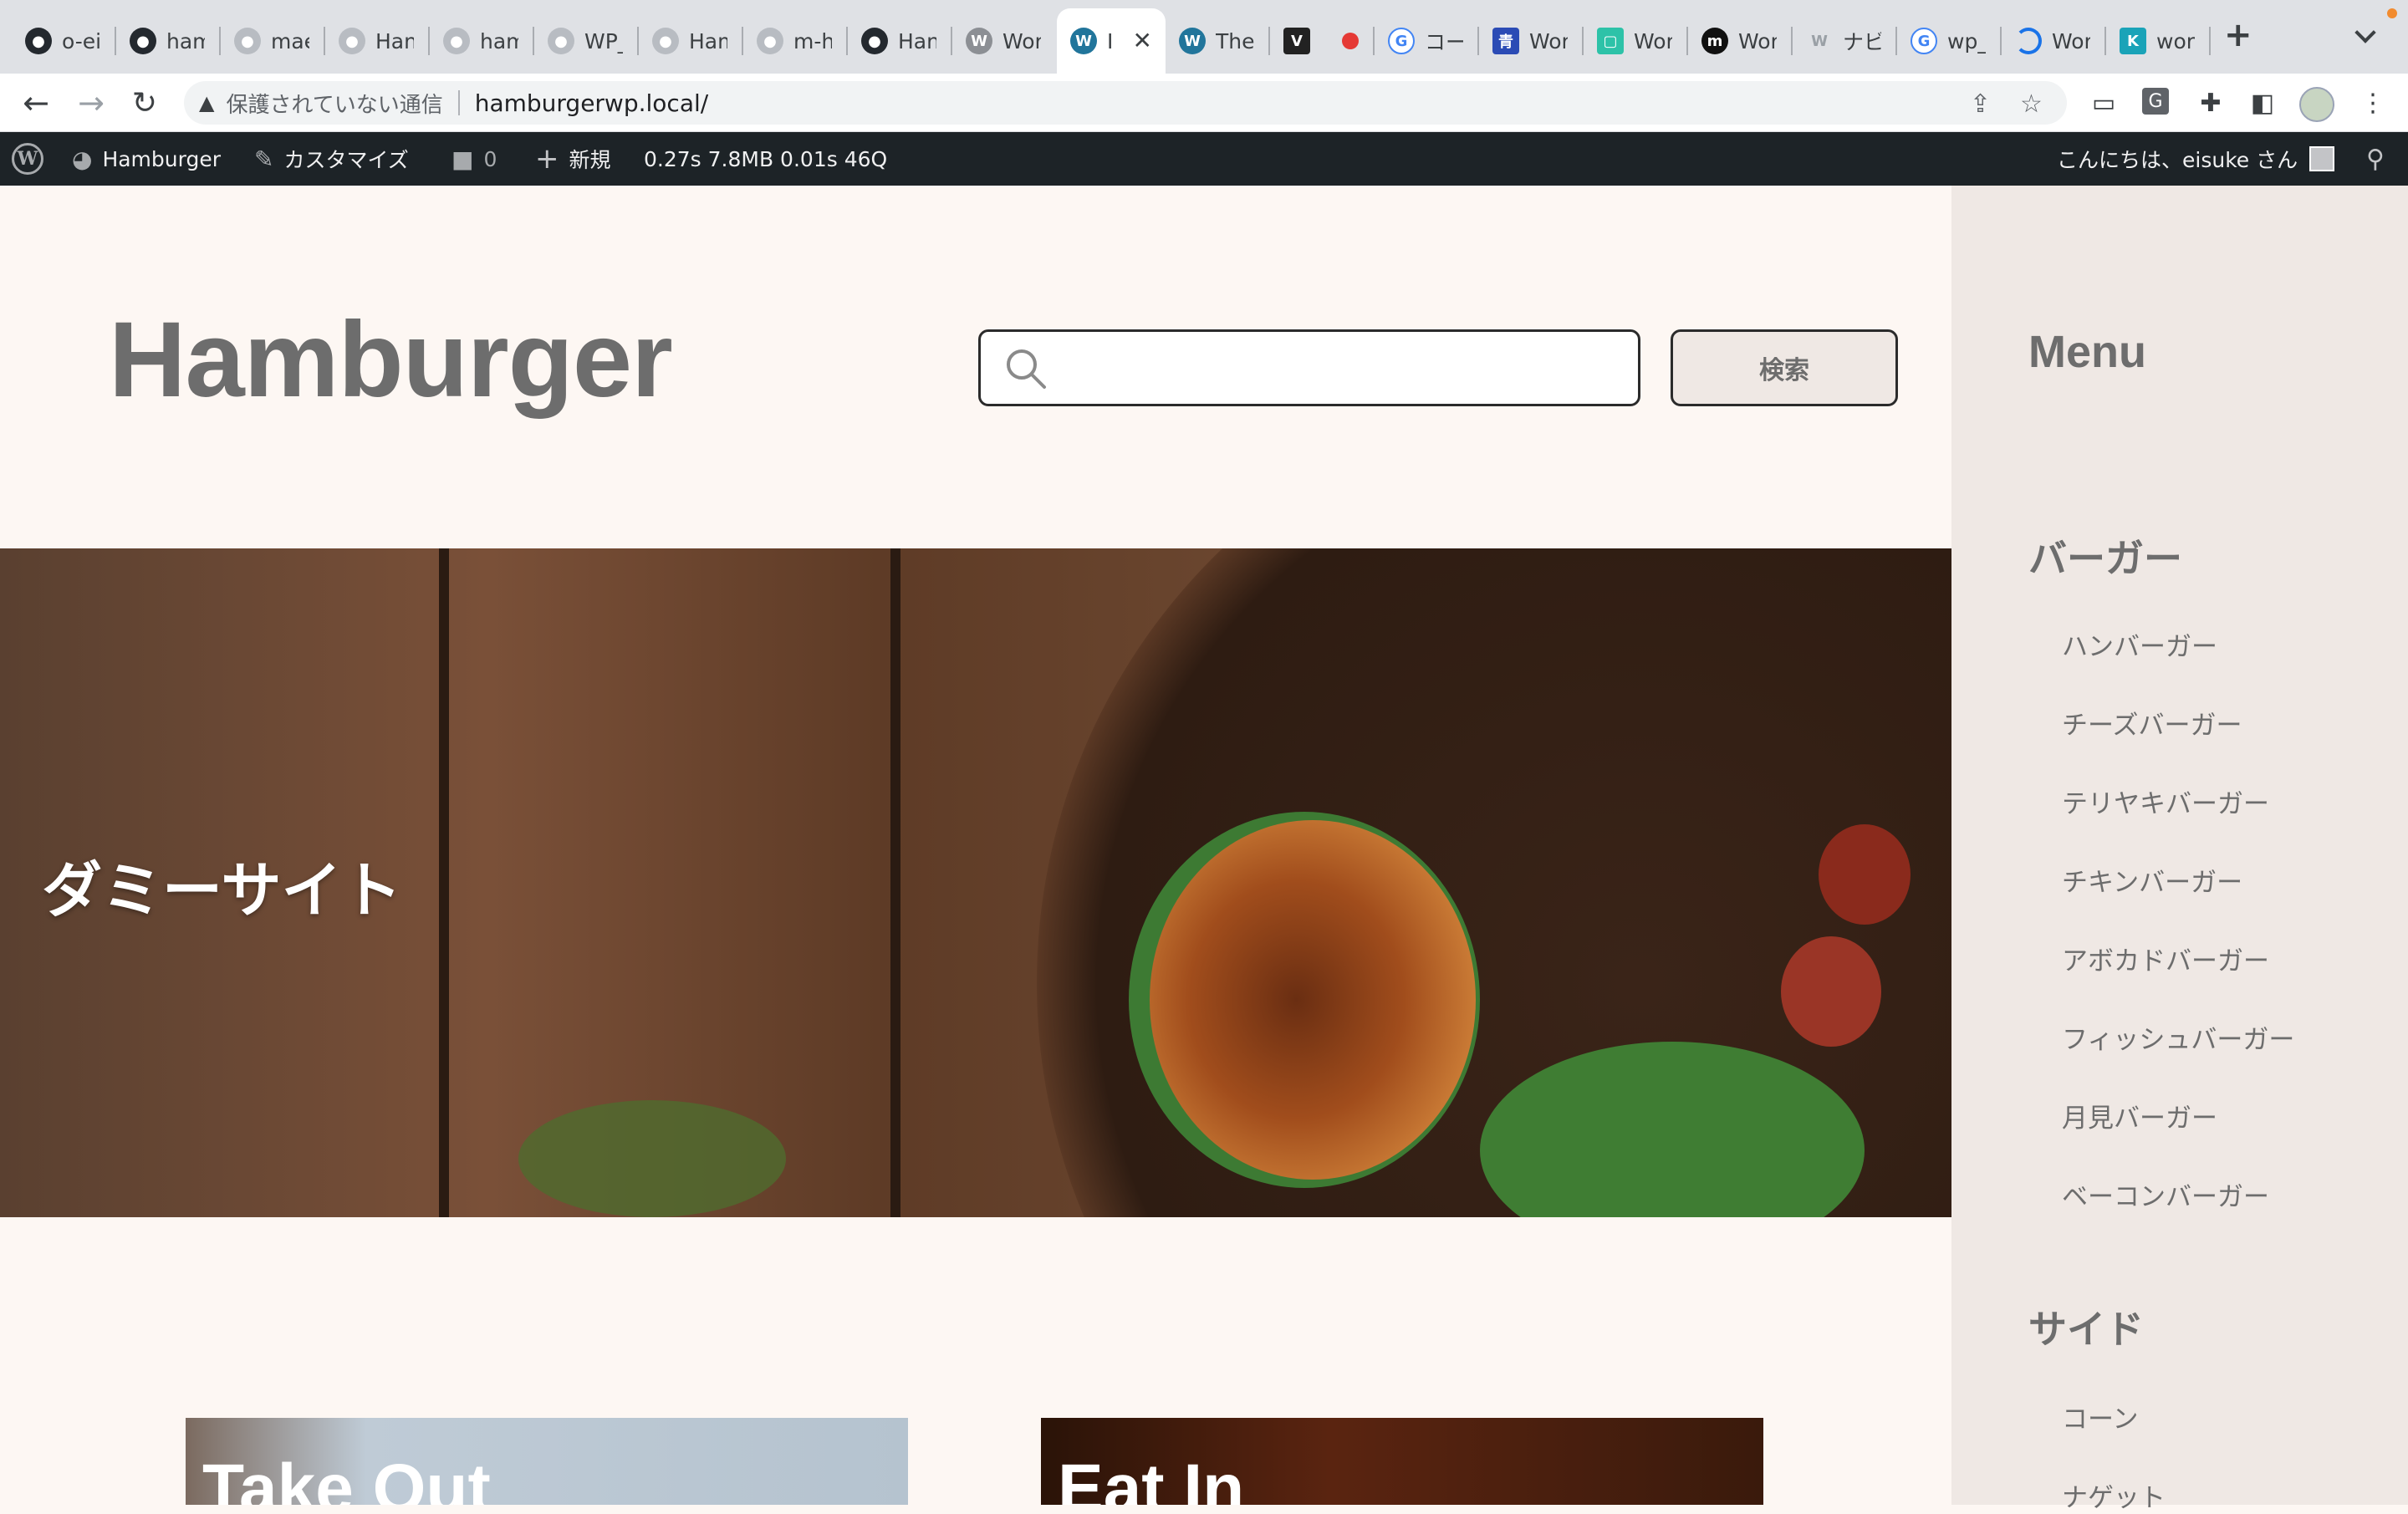 The width and height of the screenshot is (2408, 1514). I want to click on browser-tab: ● o-ei, so click(64, 41).